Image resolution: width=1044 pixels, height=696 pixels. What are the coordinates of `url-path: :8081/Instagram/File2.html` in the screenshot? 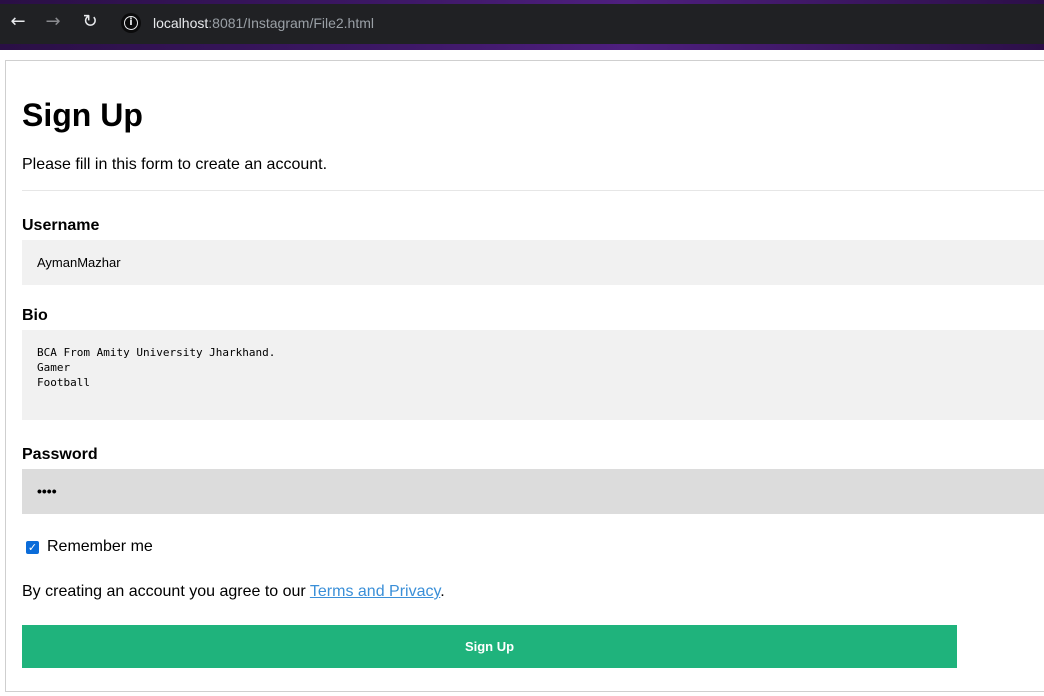 It's located at (291, 23).